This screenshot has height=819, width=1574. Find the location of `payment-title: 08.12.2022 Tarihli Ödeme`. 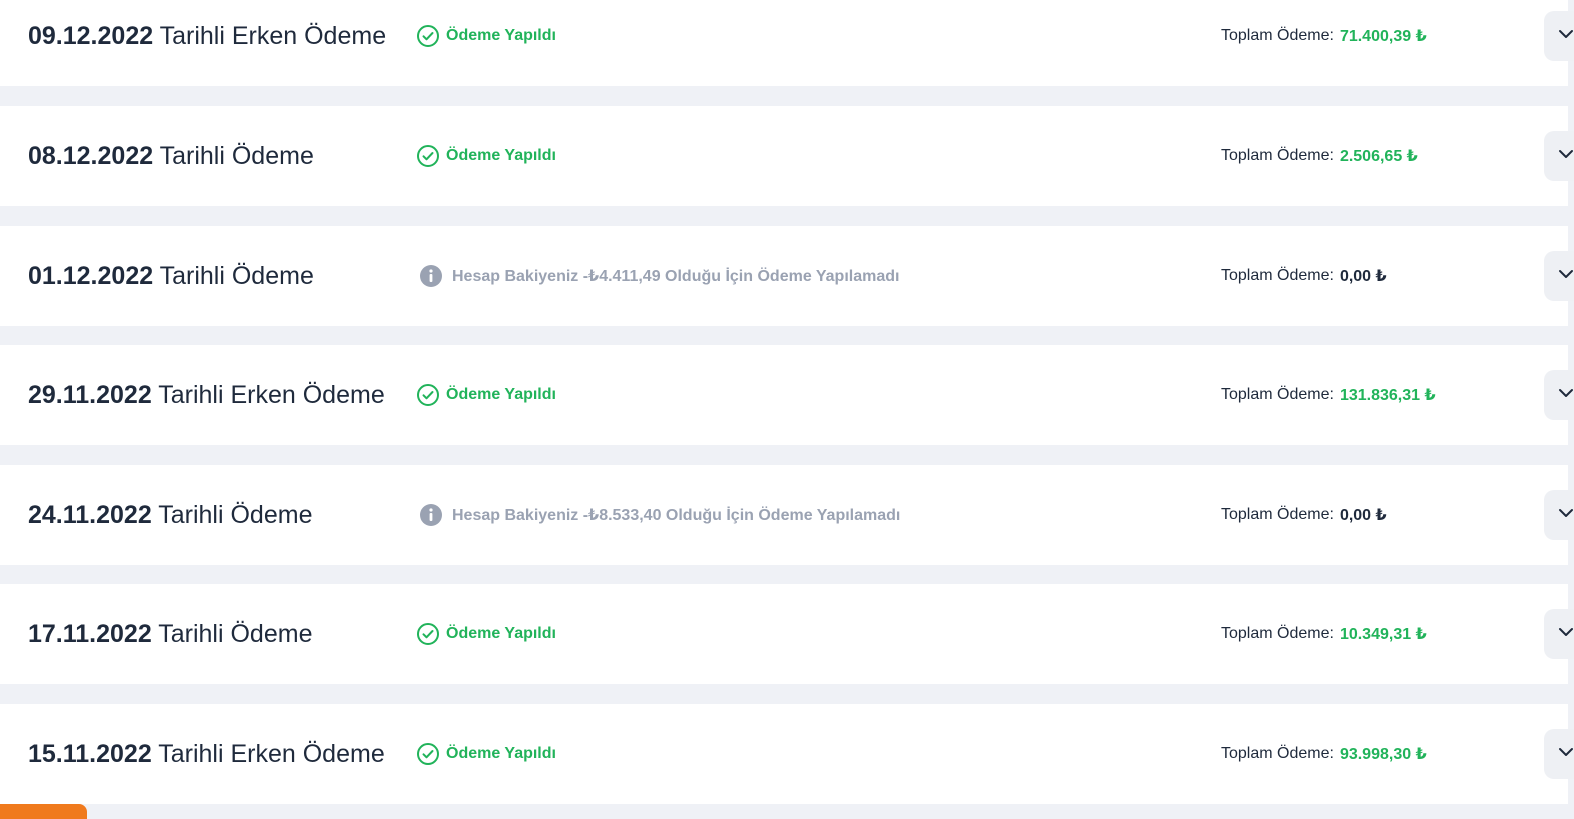

payment-title: 08.12.2022 Tarihli Ödeme is located at coordinates (171, 156).